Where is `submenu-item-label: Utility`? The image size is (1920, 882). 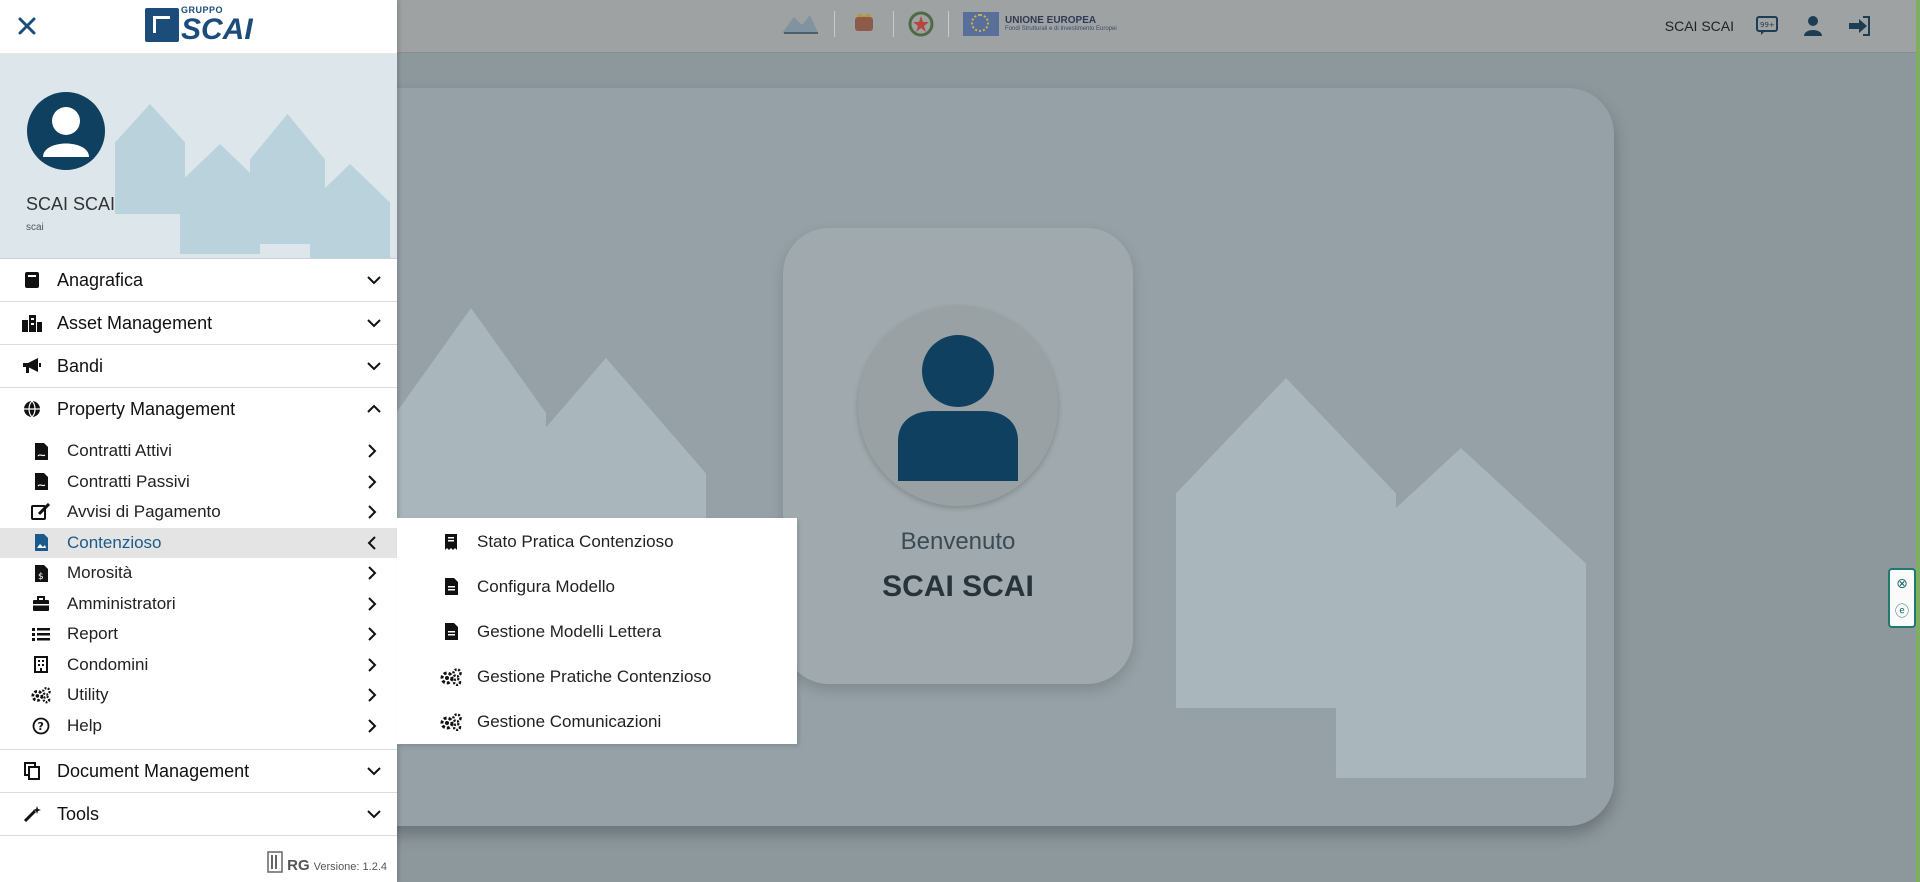 submenu-item-label: Utility is located at coordinates (88, 695).